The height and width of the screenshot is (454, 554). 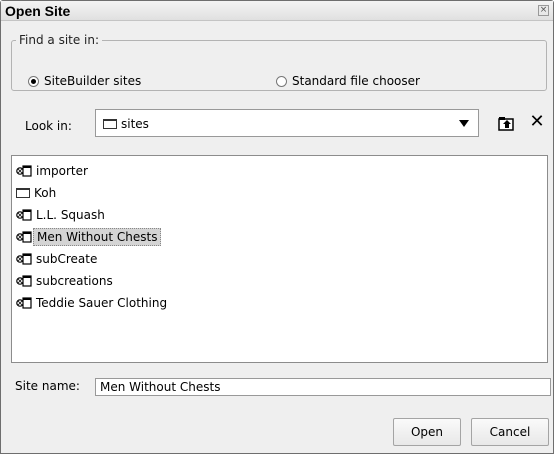 What do you see at coordinates (543, 10) in the screenshot?
I see `close-icon: ×` at bounding box center [543, 10].